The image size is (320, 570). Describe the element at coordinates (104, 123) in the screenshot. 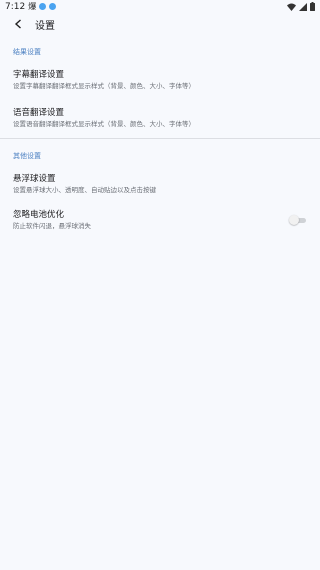

I see `item-subtitle: 设置语音翻译翻译框式显示样式（背景、颜色、大小、字体等）` at that location.